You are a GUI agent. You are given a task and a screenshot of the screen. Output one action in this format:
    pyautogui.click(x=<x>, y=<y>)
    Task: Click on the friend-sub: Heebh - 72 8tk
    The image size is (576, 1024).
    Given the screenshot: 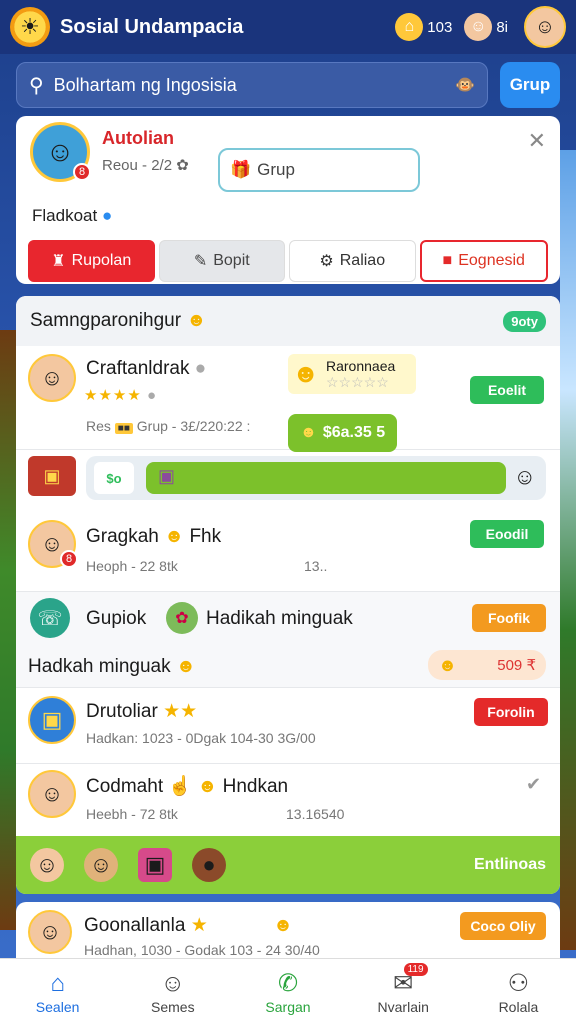 What is the action you would take?
    pyautogui.click(x=132, y=814)
    